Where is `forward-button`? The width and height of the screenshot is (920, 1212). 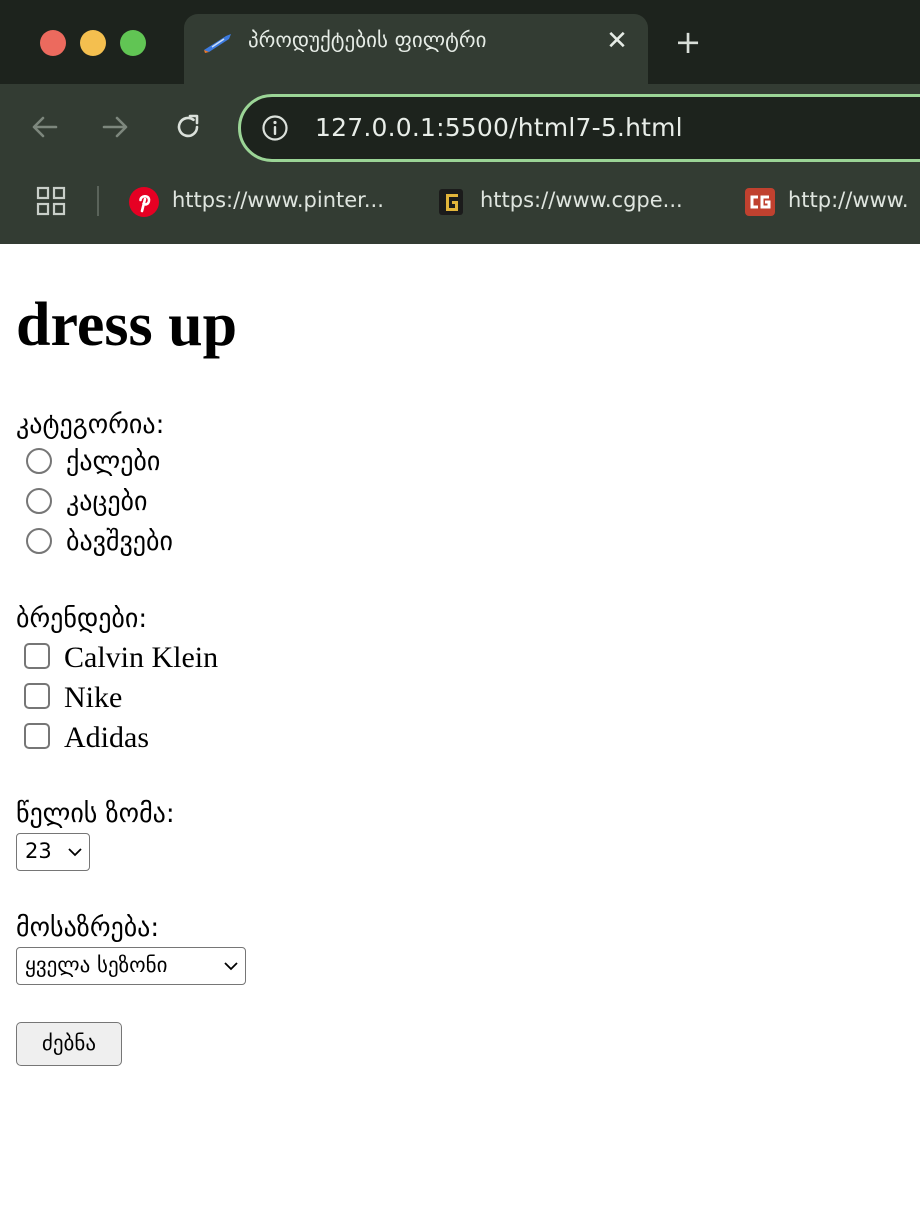
forward-button is located at coordinates (115, 127).